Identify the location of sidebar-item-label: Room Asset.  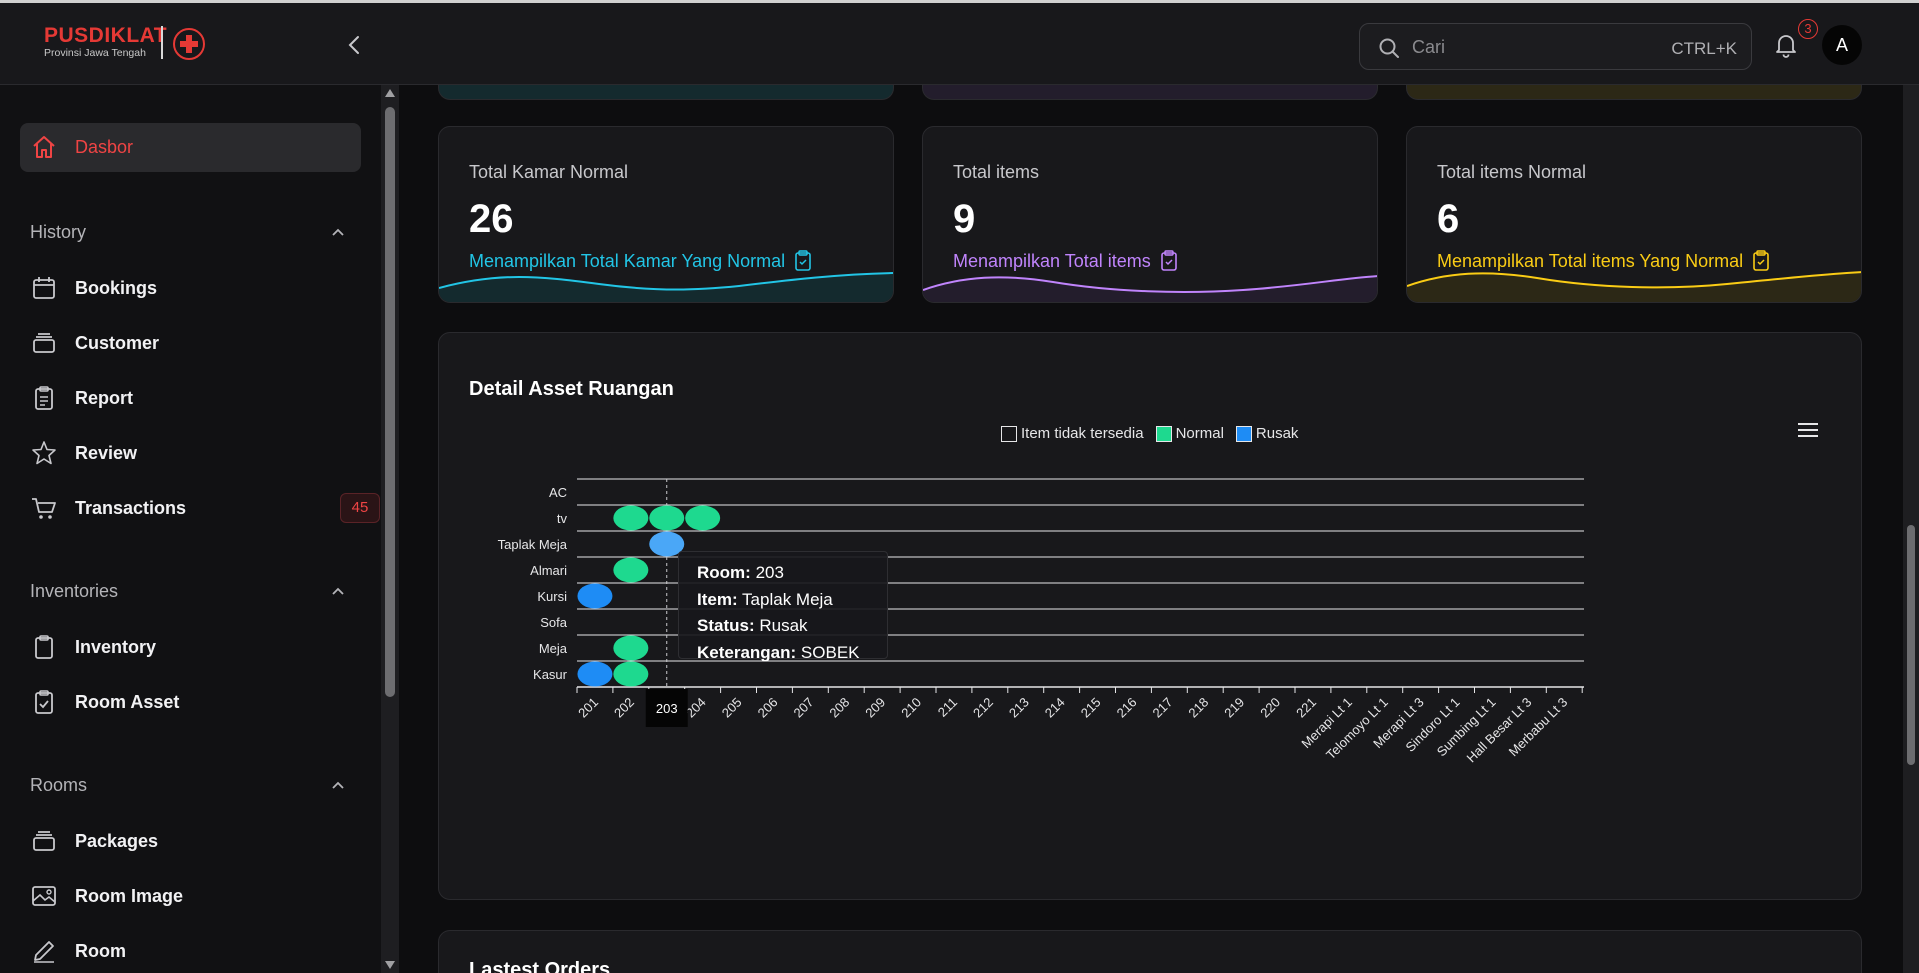
(127, 701).